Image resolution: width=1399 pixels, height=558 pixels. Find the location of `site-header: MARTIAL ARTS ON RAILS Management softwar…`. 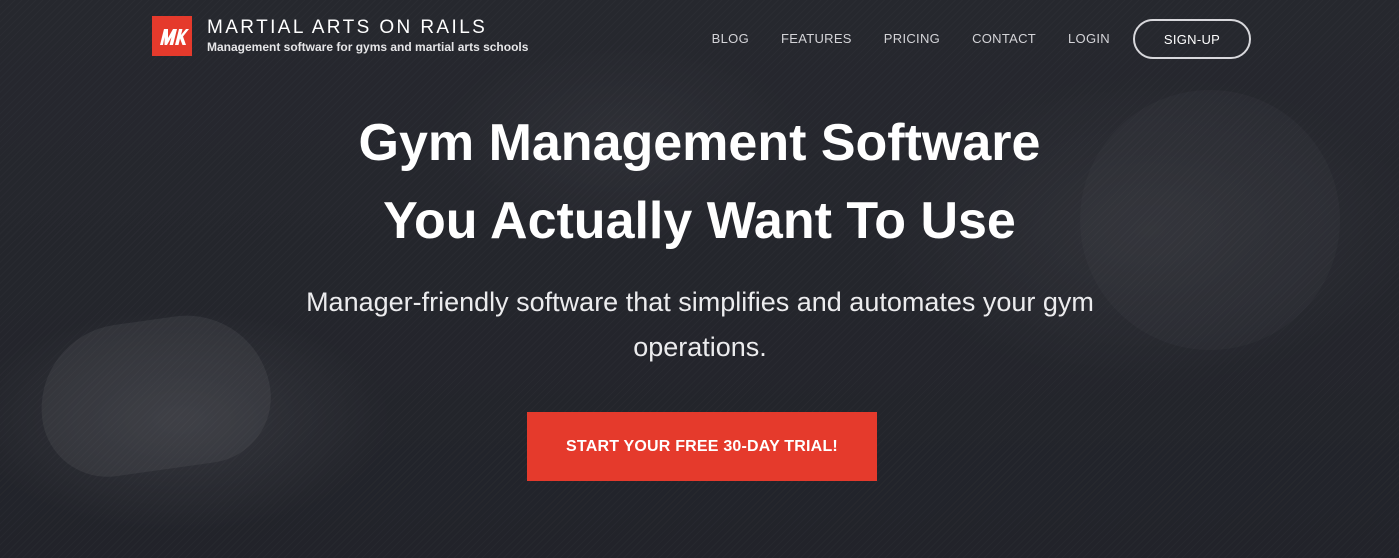

site-header: MARTIAL ARTS ON RAILS Management softwar… is located at coordinates (699, 40).